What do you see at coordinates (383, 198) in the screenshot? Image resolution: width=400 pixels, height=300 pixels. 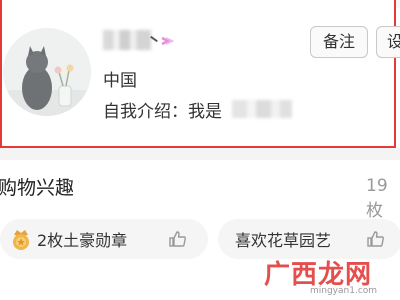 I see `interests-count: 19枚` at bounding box center [383, 198].